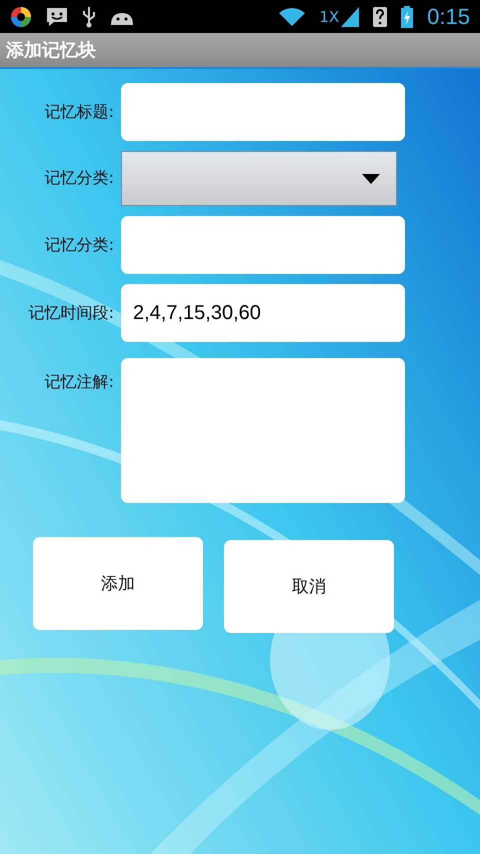 Image resolution: width=480 pixels, height=854 pixels. Describe the element at coordinates (448, 17) in the screenshot. I see `clock: 0:15` at that location.